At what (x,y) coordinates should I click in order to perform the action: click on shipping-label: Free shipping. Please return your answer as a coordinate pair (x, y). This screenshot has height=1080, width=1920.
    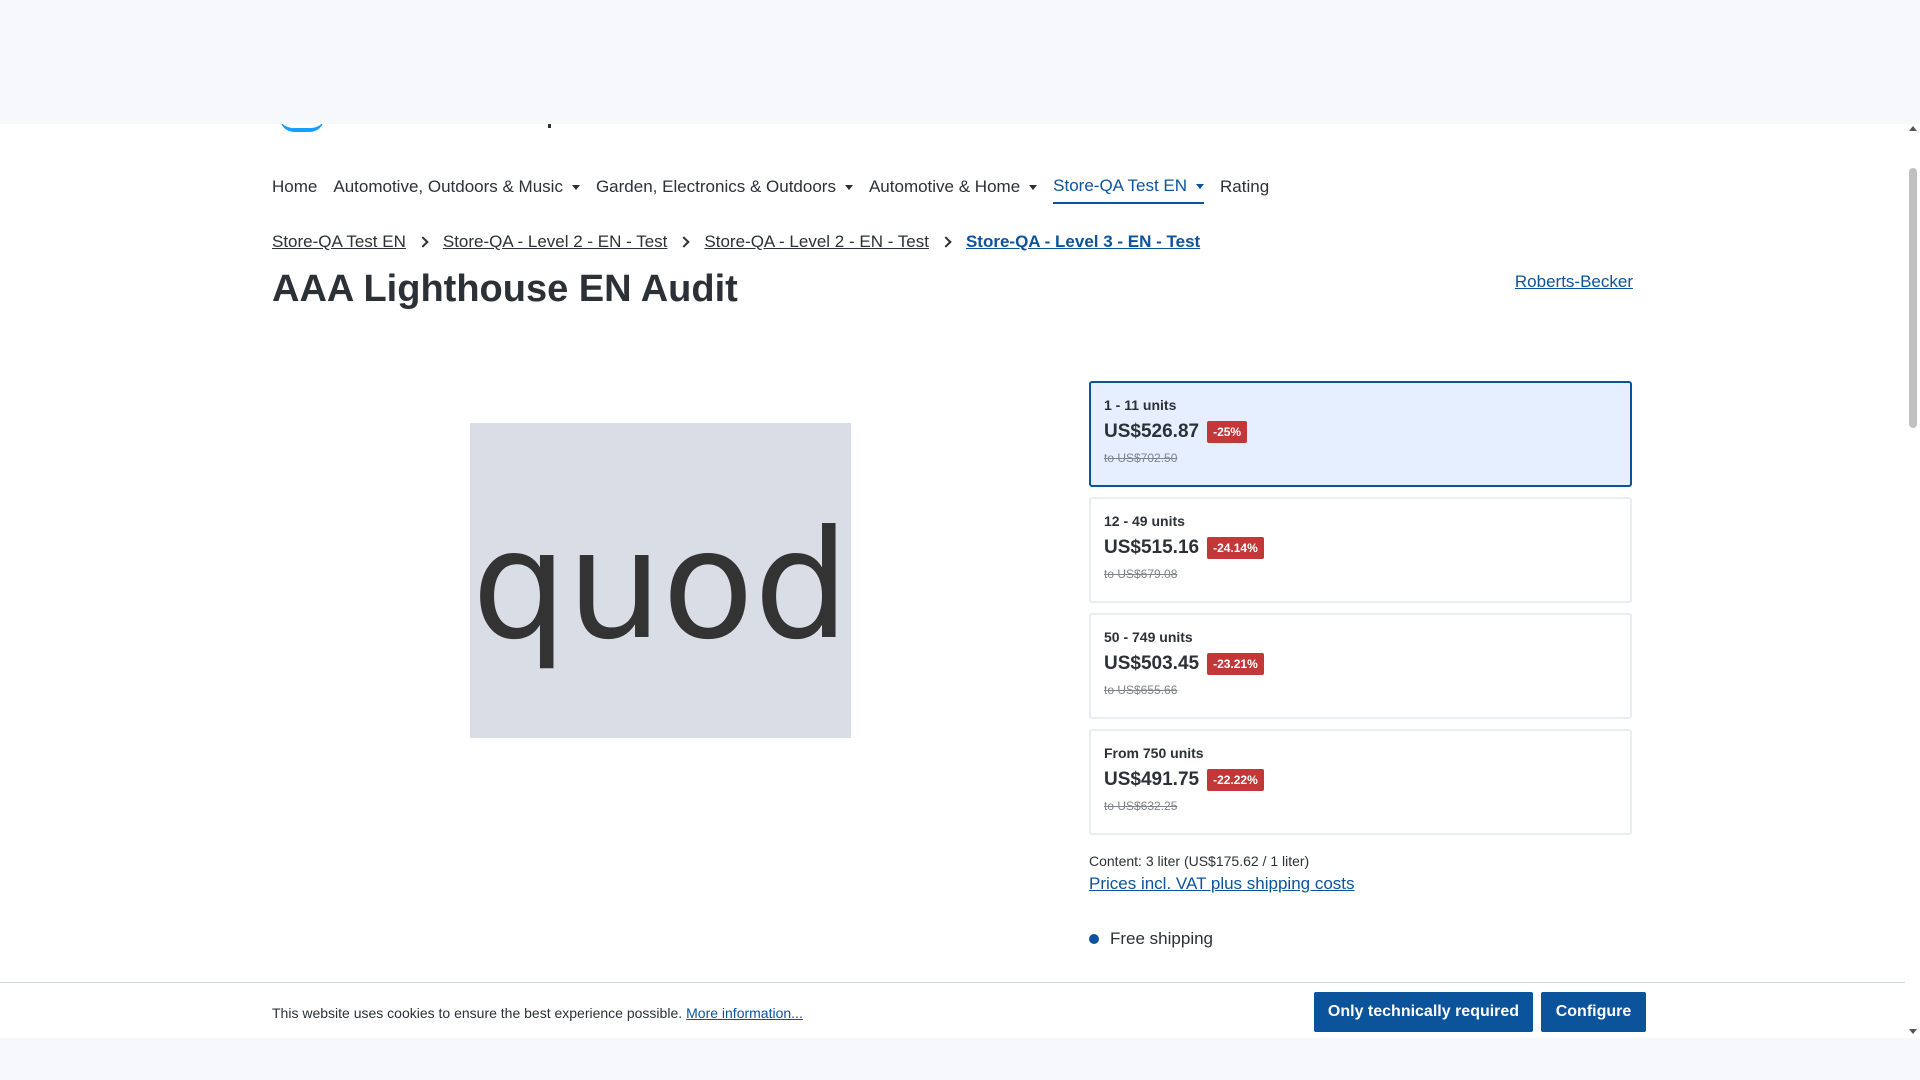
    Looking at the image, I should click on (1162, 938).